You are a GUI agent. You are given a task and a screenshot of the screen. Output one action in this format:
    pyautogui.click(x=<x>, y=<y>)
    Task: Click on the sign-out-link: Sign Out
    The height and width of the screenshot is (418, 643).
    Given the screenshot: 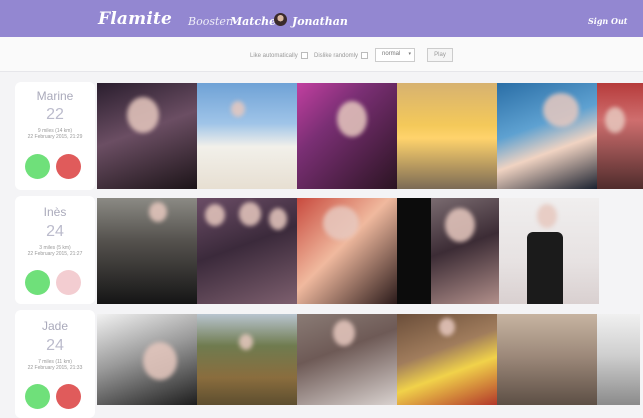 What is the action you would take?
    pyautogui.click(x=608, y=21)
    